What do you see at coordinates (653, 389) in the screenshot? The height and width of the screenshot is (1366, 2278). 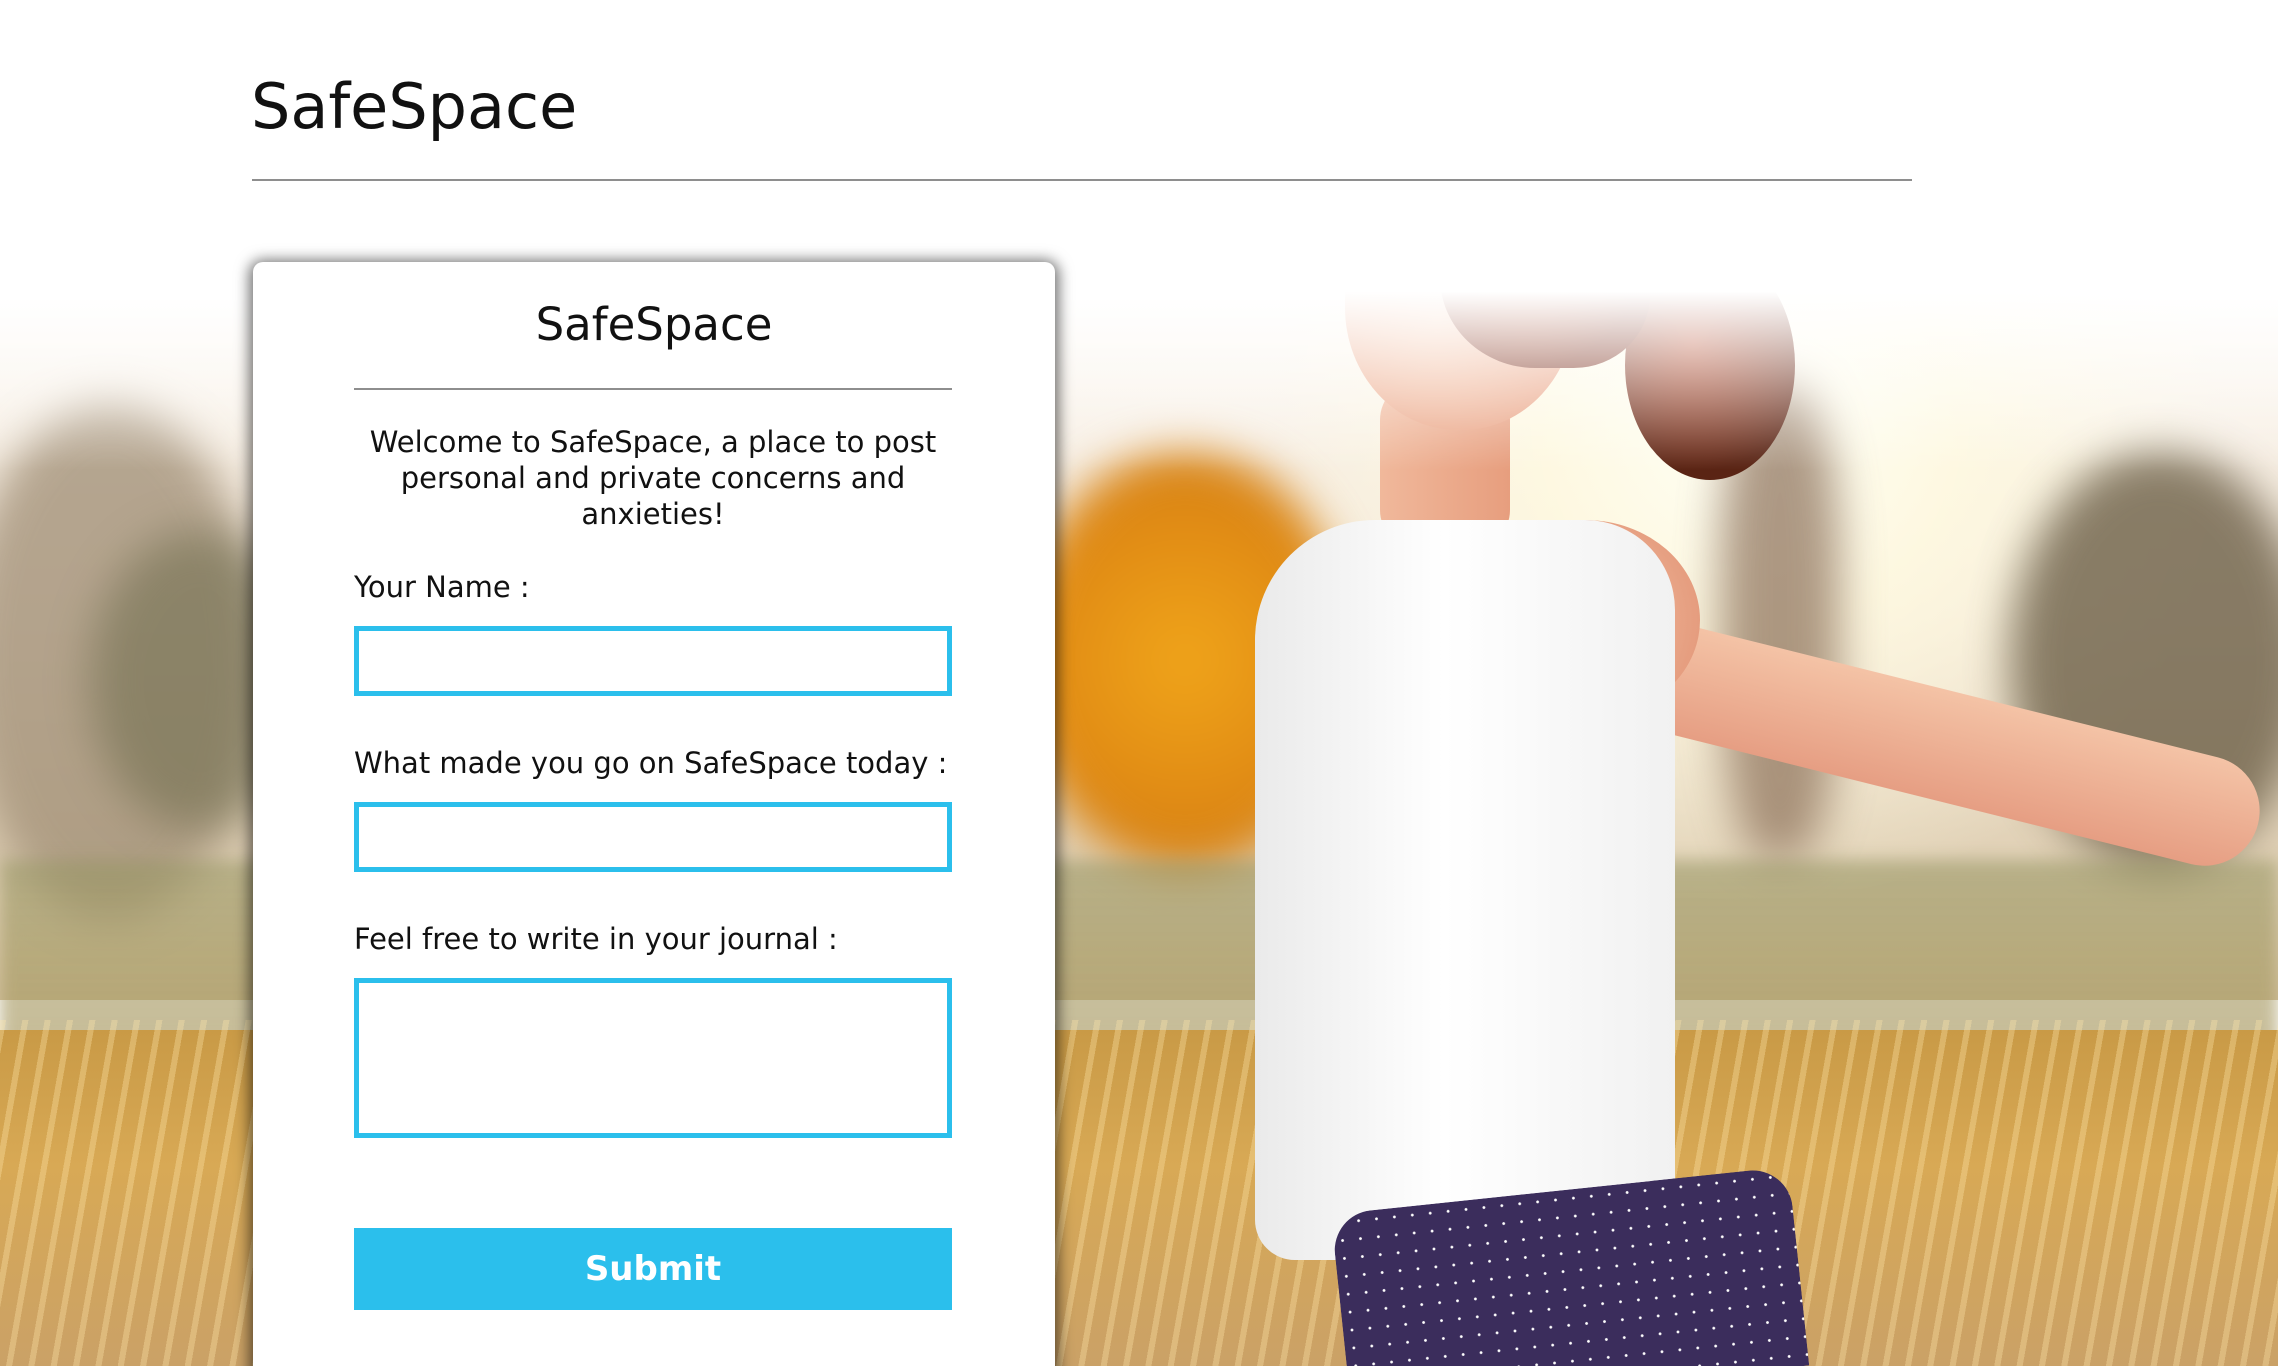 I see `card-divider` at bounding box center [653, 389].